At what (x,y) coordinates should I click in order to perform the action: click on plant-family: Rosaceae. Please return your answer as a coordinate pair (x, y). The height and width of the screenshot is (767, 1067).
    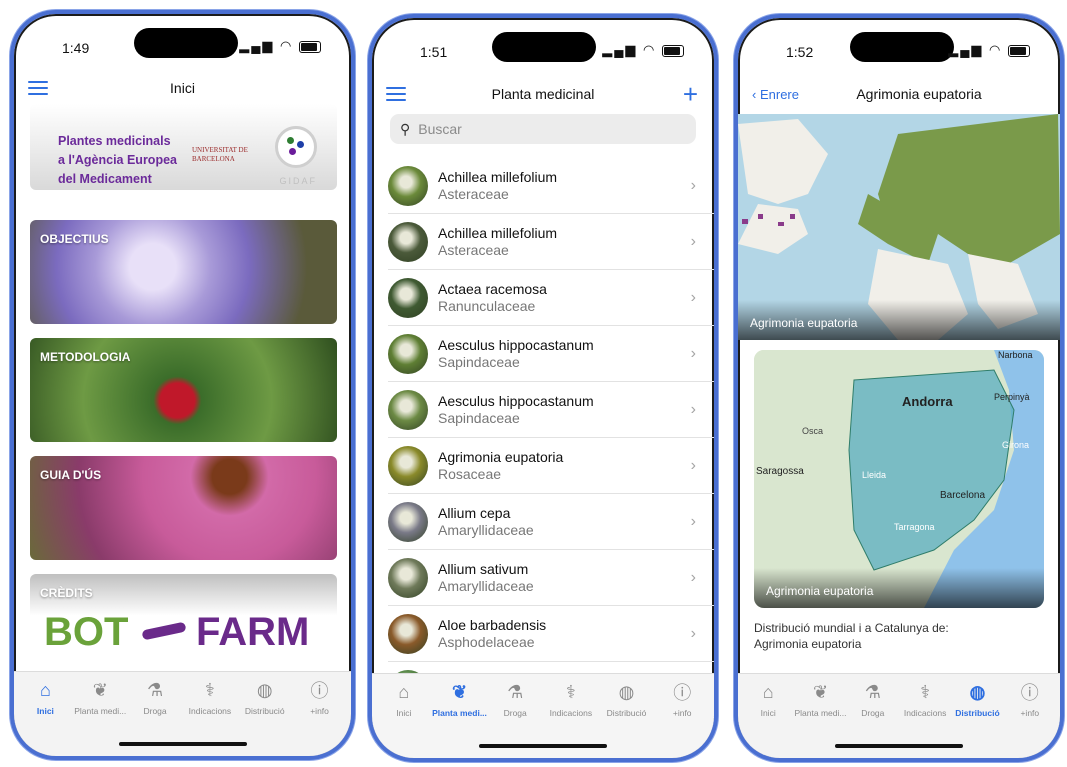
    Looking at the image, I should click on (470, 474).